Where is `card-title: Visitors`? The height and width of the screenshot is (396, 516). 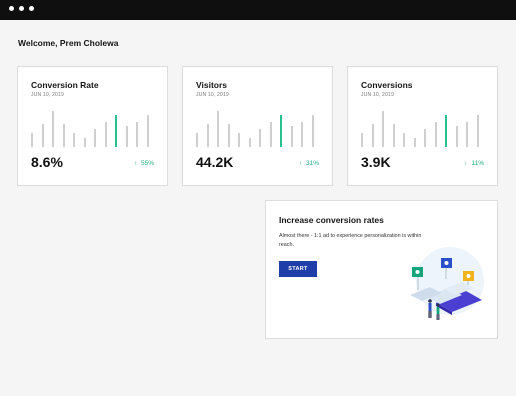
card-title: Visitors is located at coordinates (212, 85).